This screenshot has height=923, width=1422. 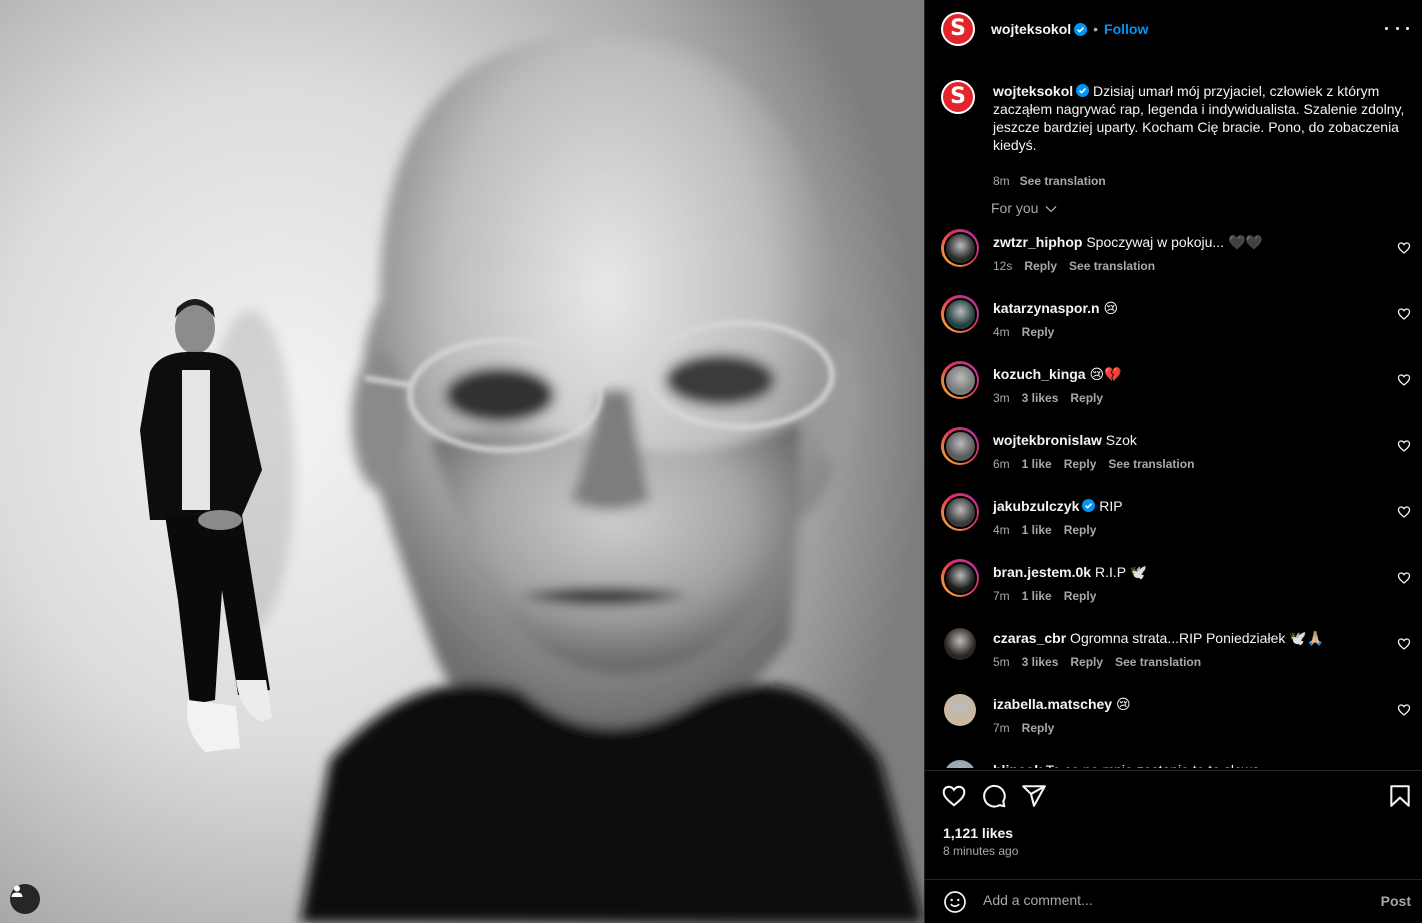 I want to click on commenter-username: blincok, so click(x=1017, y=765).